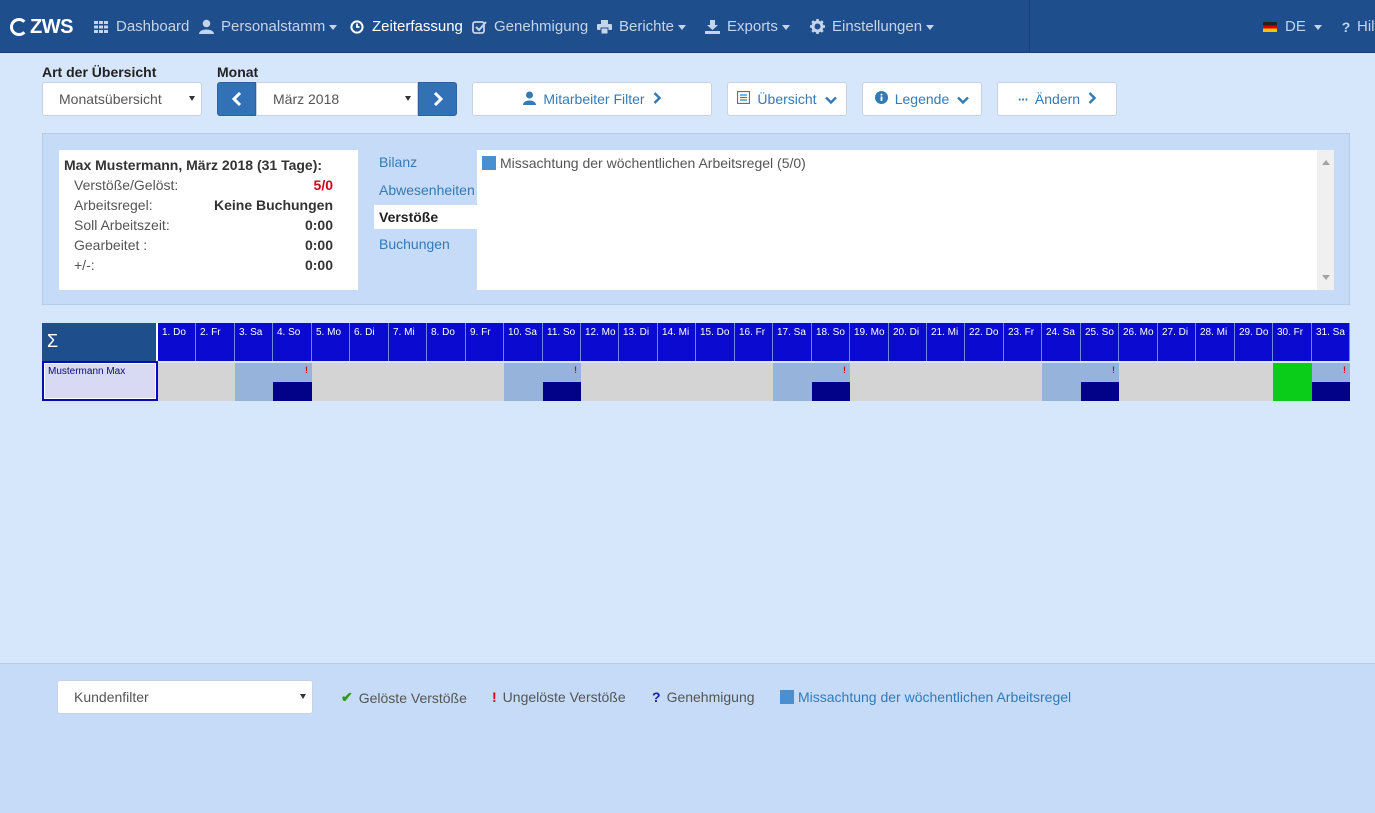  What do you see at coordinates (792, 342) in the screenshot?
I see `day-header: 17. Sa` at bounding box center [792, 342].